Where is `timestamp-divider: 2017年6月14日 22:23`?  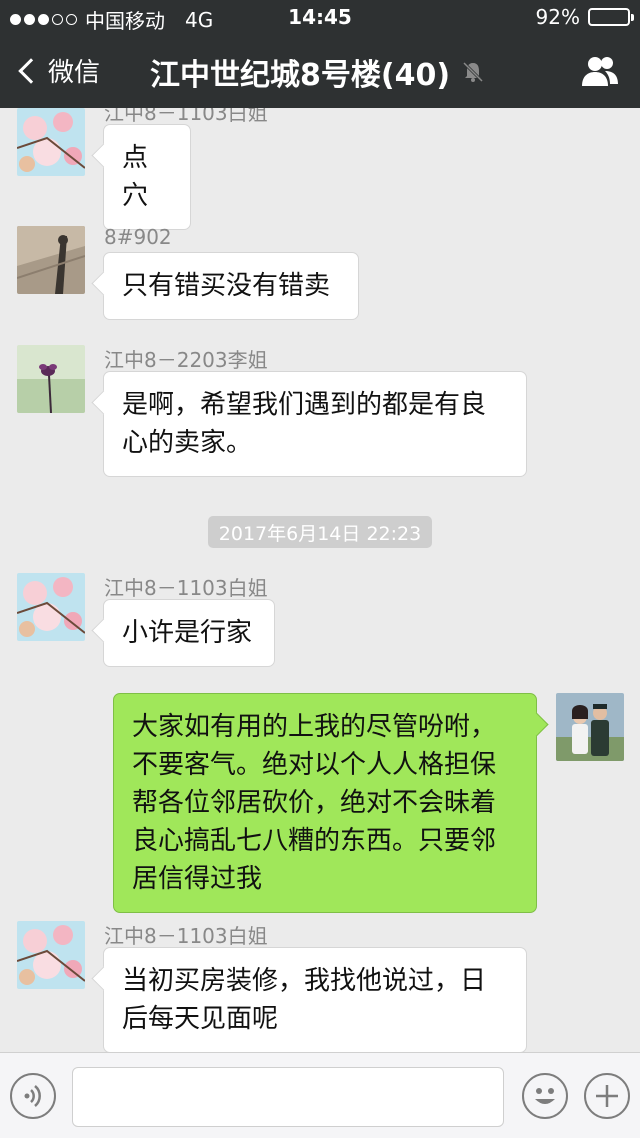
timestamp-divider: 2017年6月14日 22:23 is located at coordinates (320, 532).